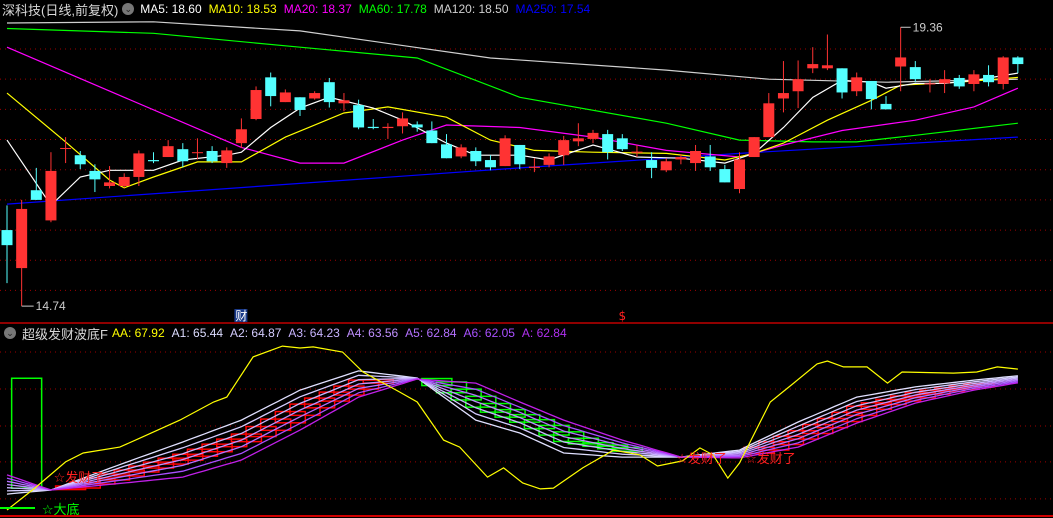 The width and height of the screenshot is (1053, 518). I want to click on chart-marker: 财, so click(241, 316).